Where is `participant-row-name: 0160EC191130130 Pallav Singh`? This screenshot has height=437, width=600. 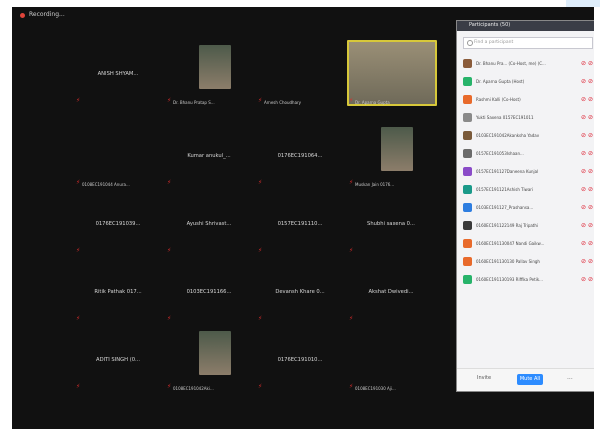
participant-row-name: 0160EC191130130 Pallav Singh is located at coordinates (508, 261).